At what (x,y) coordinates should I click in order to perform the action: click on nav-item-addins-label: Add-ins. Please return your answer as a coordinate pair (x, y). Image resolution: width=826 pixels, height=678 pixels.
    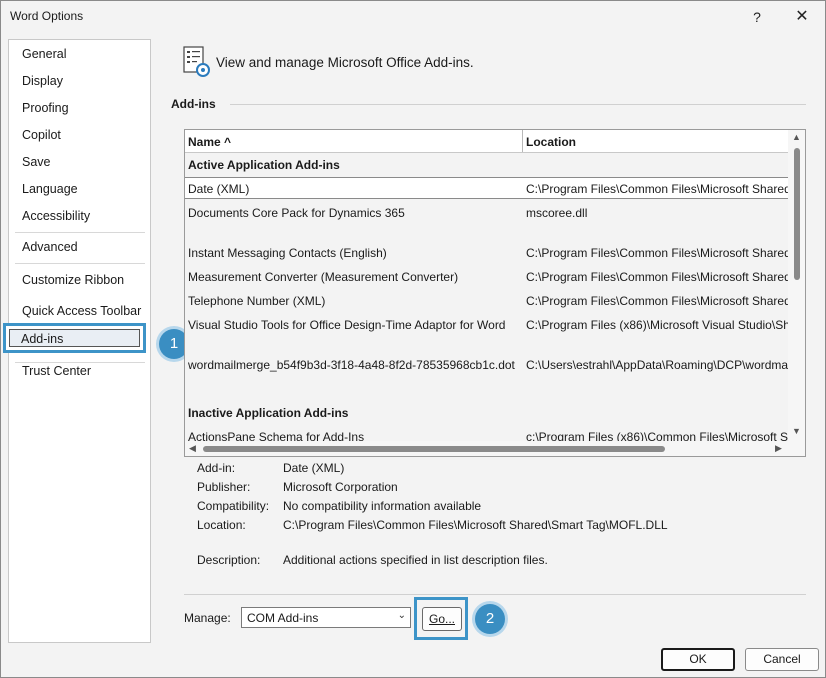
    Looking at the image, I should click on (42, 339).